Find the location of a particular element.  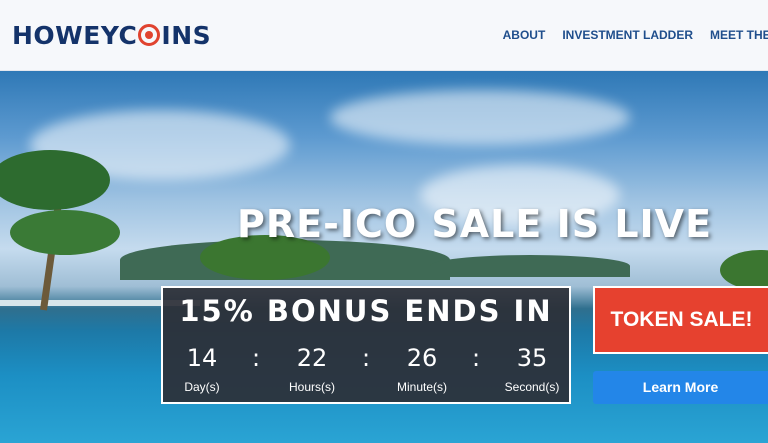

island is located at coordinates (530, 266).